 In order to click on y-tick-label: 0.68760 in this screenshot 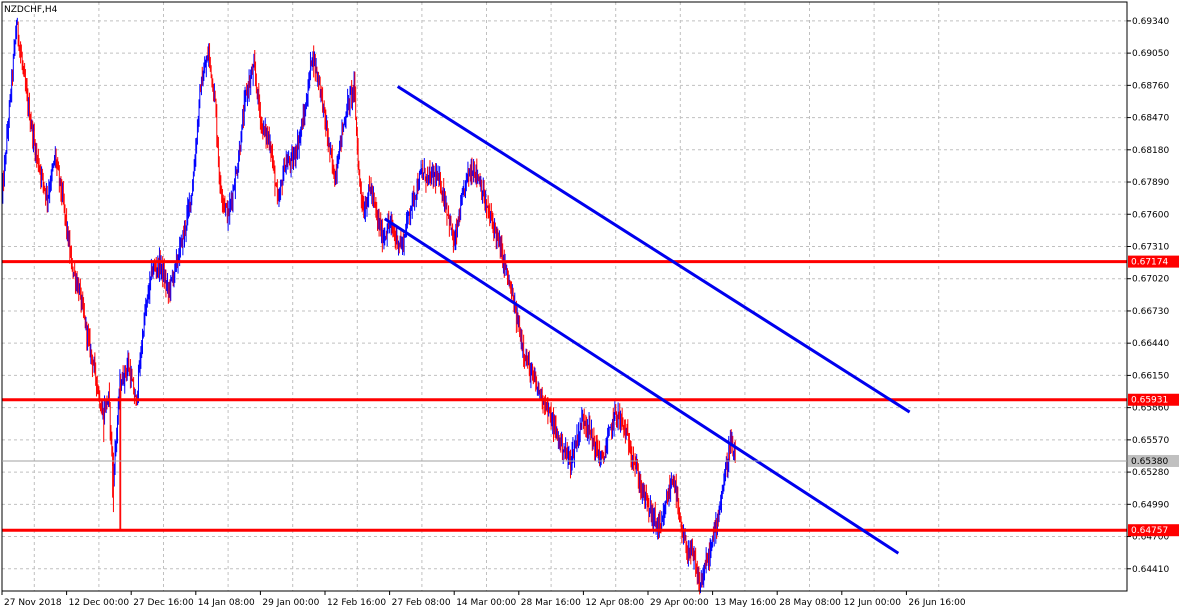, I will do `click(1150, 86)`.